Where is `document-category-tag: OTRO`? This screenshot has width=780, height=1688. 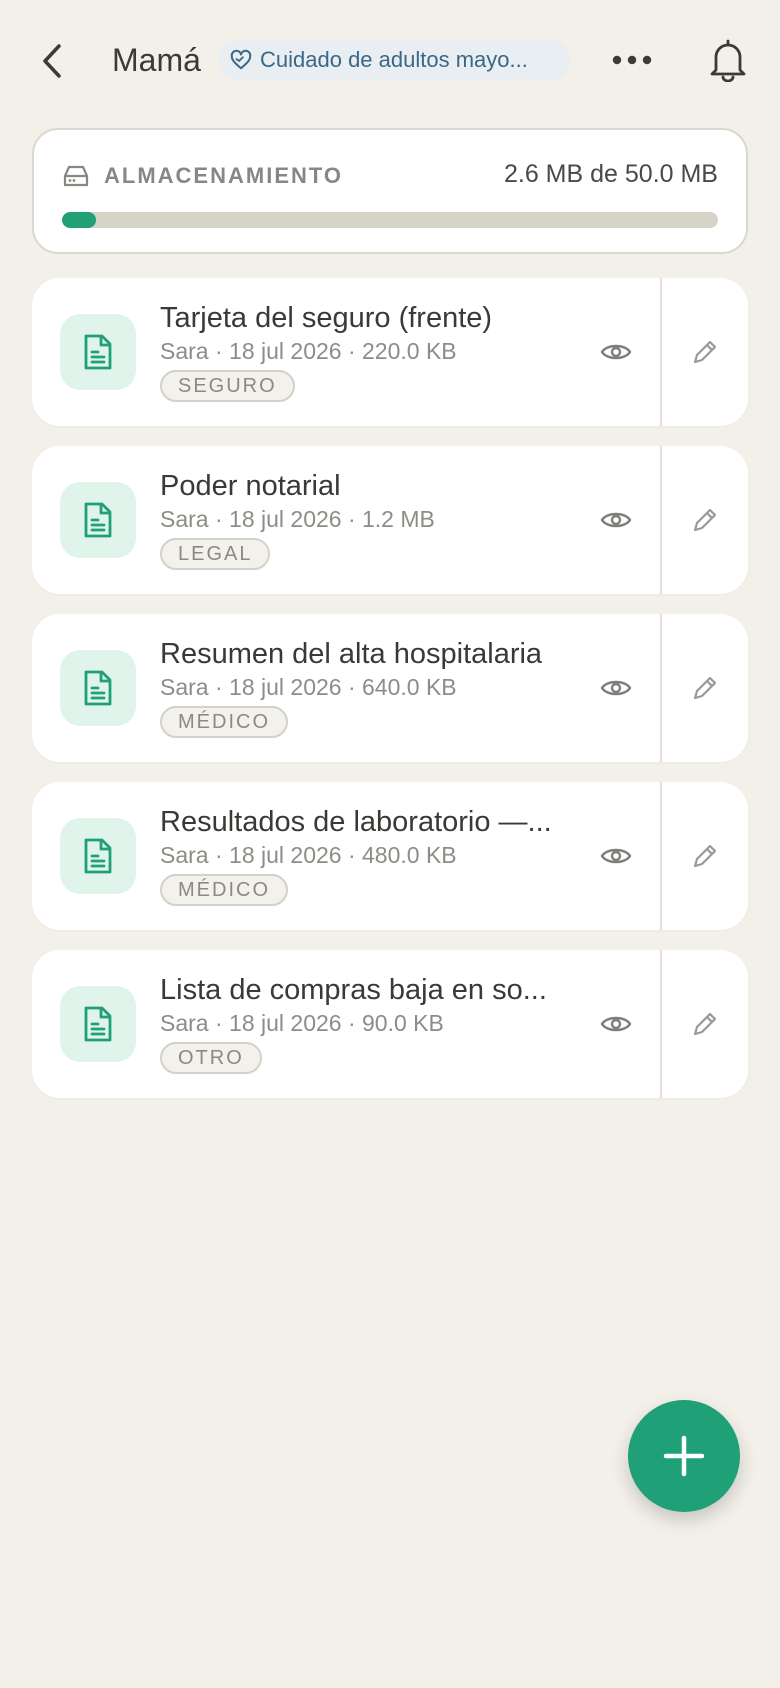
document-category-tag: OTRO is located at coordinates (211, 1058).